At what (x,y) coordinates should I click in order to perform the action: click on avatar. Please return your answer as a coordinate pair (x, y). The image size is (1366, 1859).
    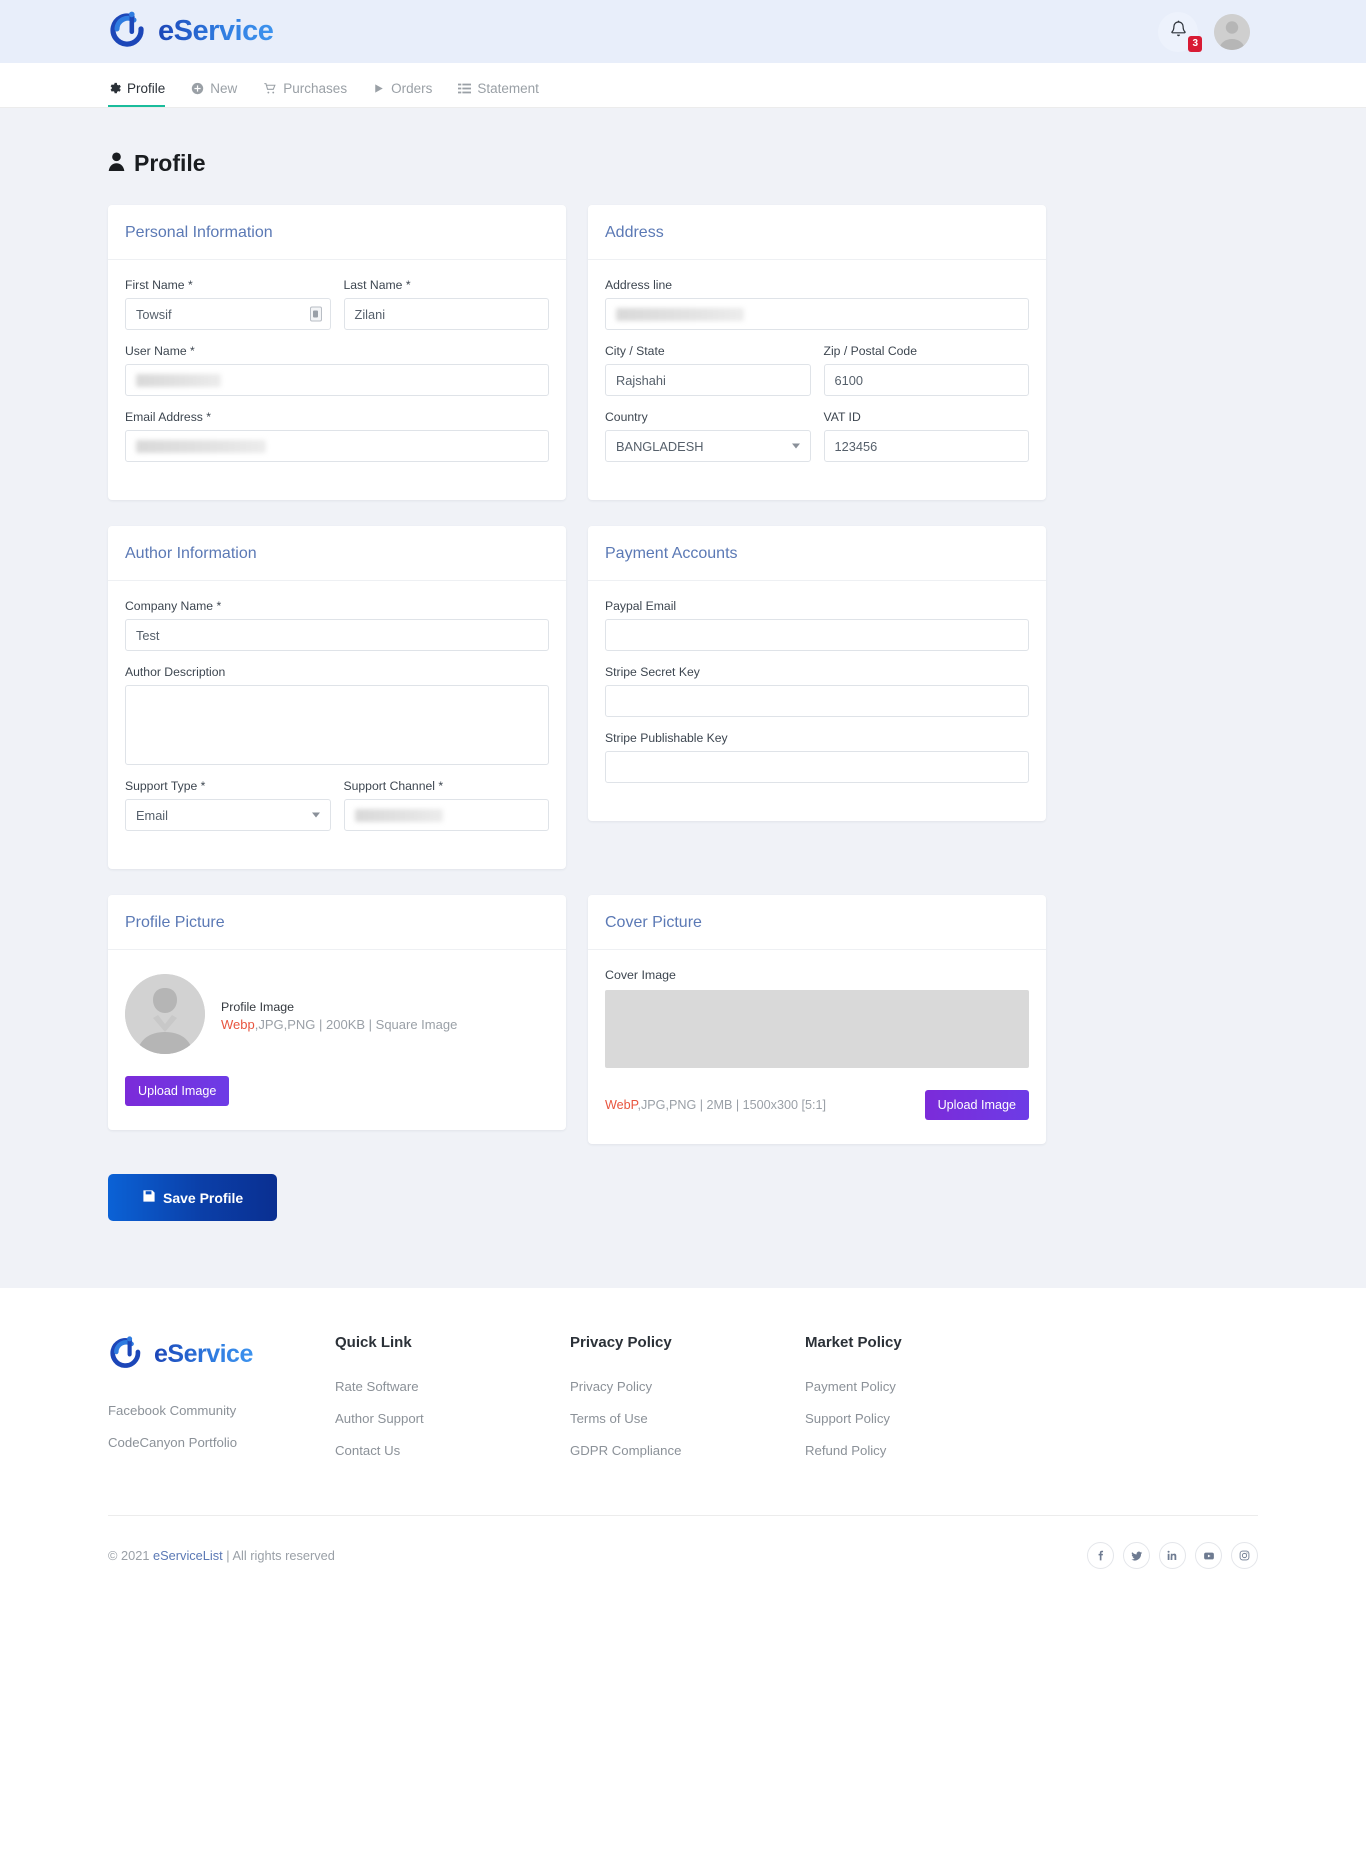
    Looking at the image, I should click on (1232, 31).